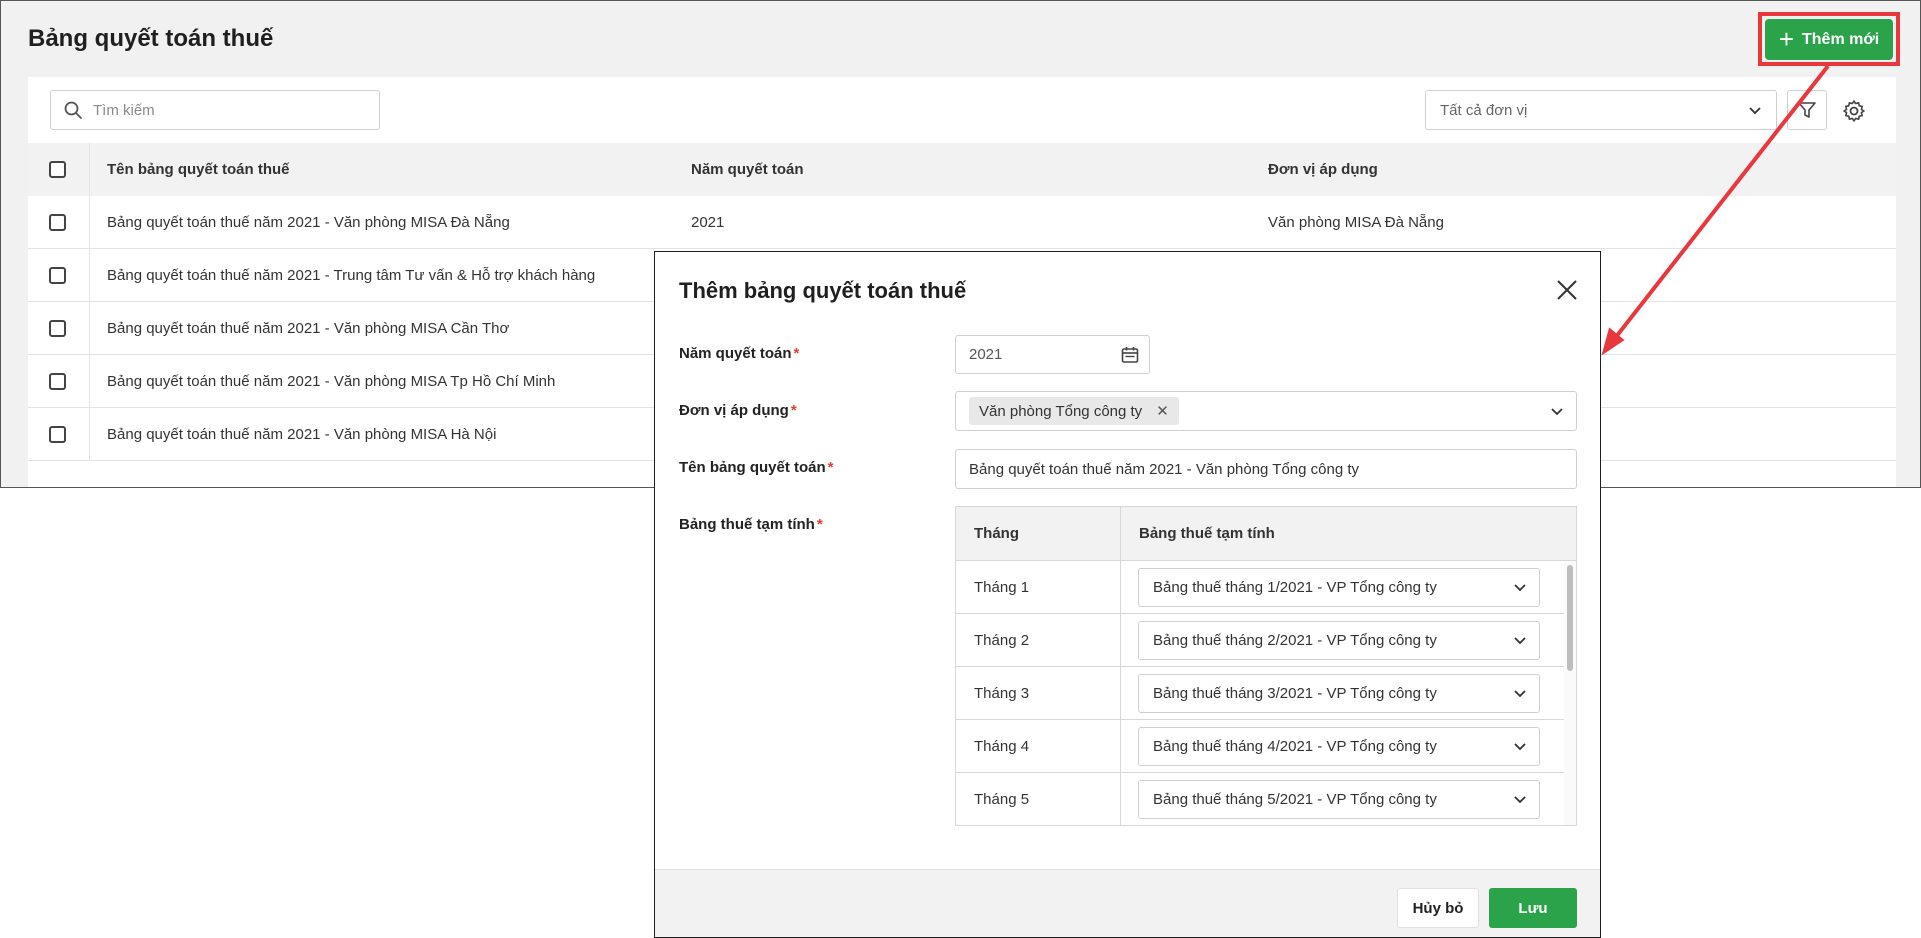 The width and height of the screenshot is (1921, 938). I want to click on cancel-button: Hủy bỏ, so click(1438, 908).